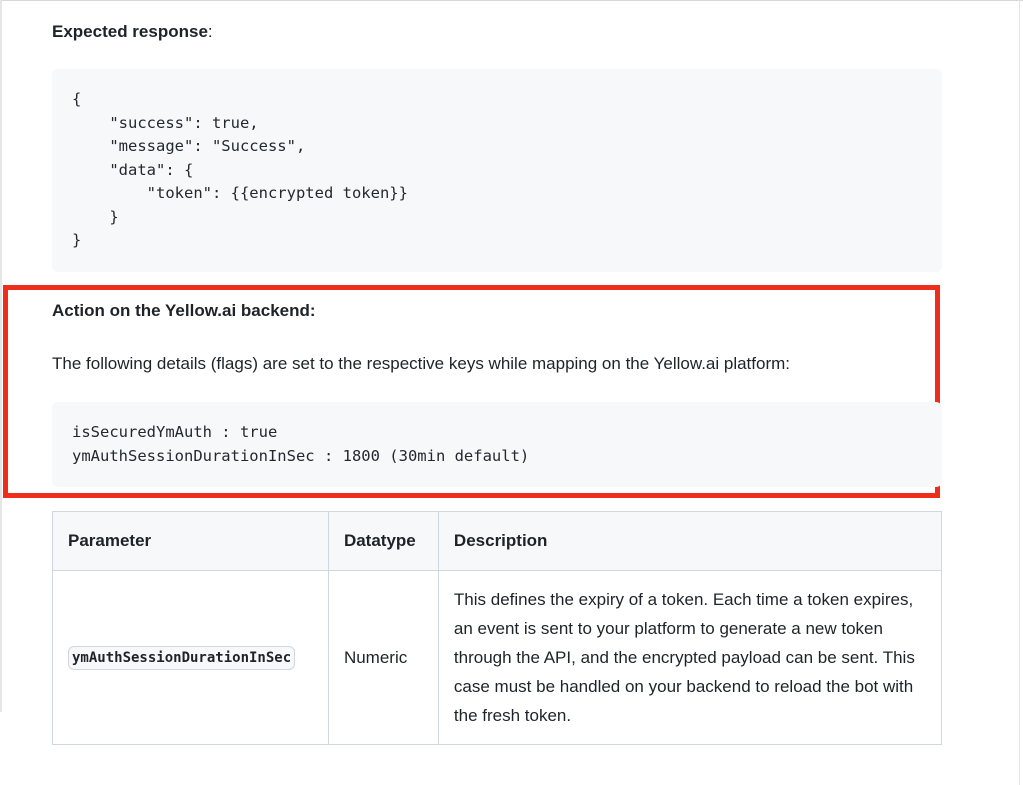  I want to click on column-header-parameter: Parameter, so click(190, 541).